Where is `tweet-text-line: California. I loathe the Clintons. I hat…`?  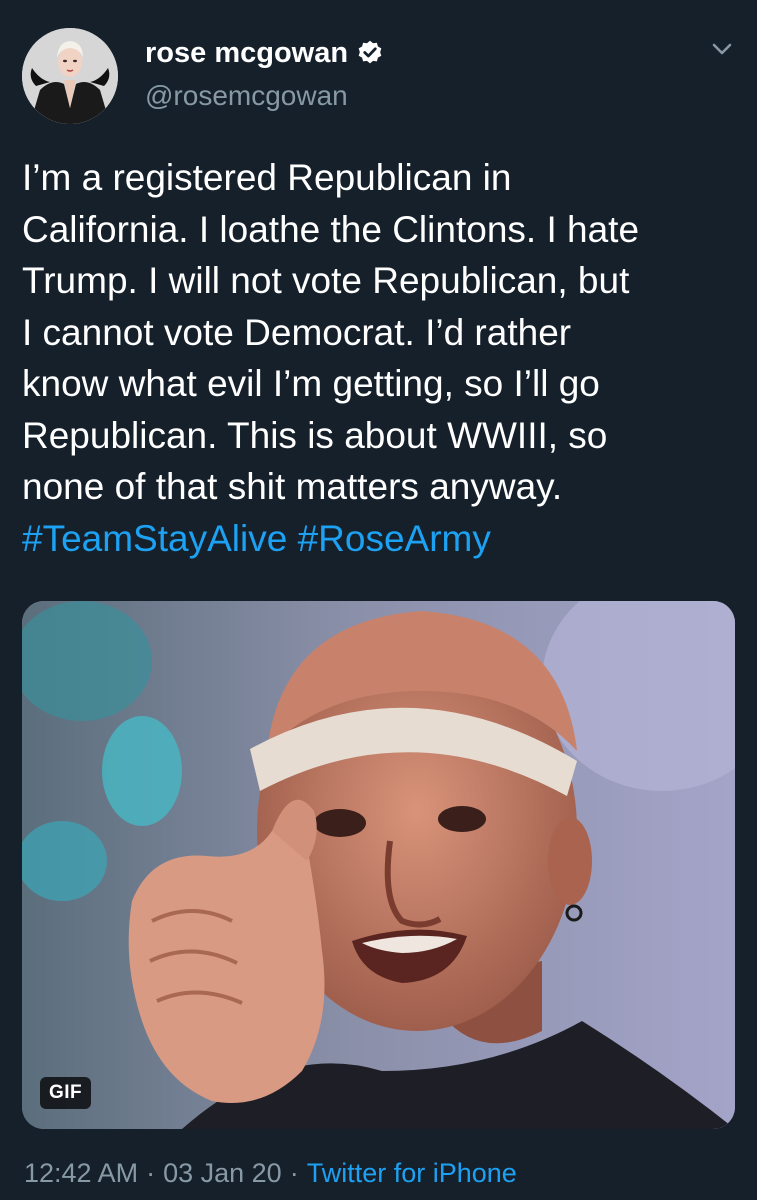 tweet-text-line: California. I loathe the Clintons. I hat… is located at coordinates (331, 229).